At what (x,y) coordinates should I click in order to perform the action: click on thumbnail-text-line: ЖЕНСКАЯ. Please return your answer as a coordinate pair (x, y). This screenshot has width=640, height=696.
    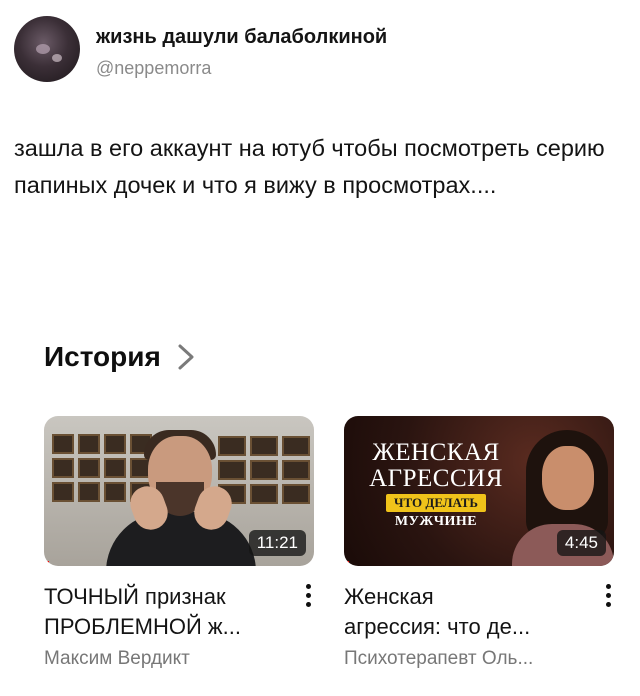
    Looking at the image, I should click on (436, 452).